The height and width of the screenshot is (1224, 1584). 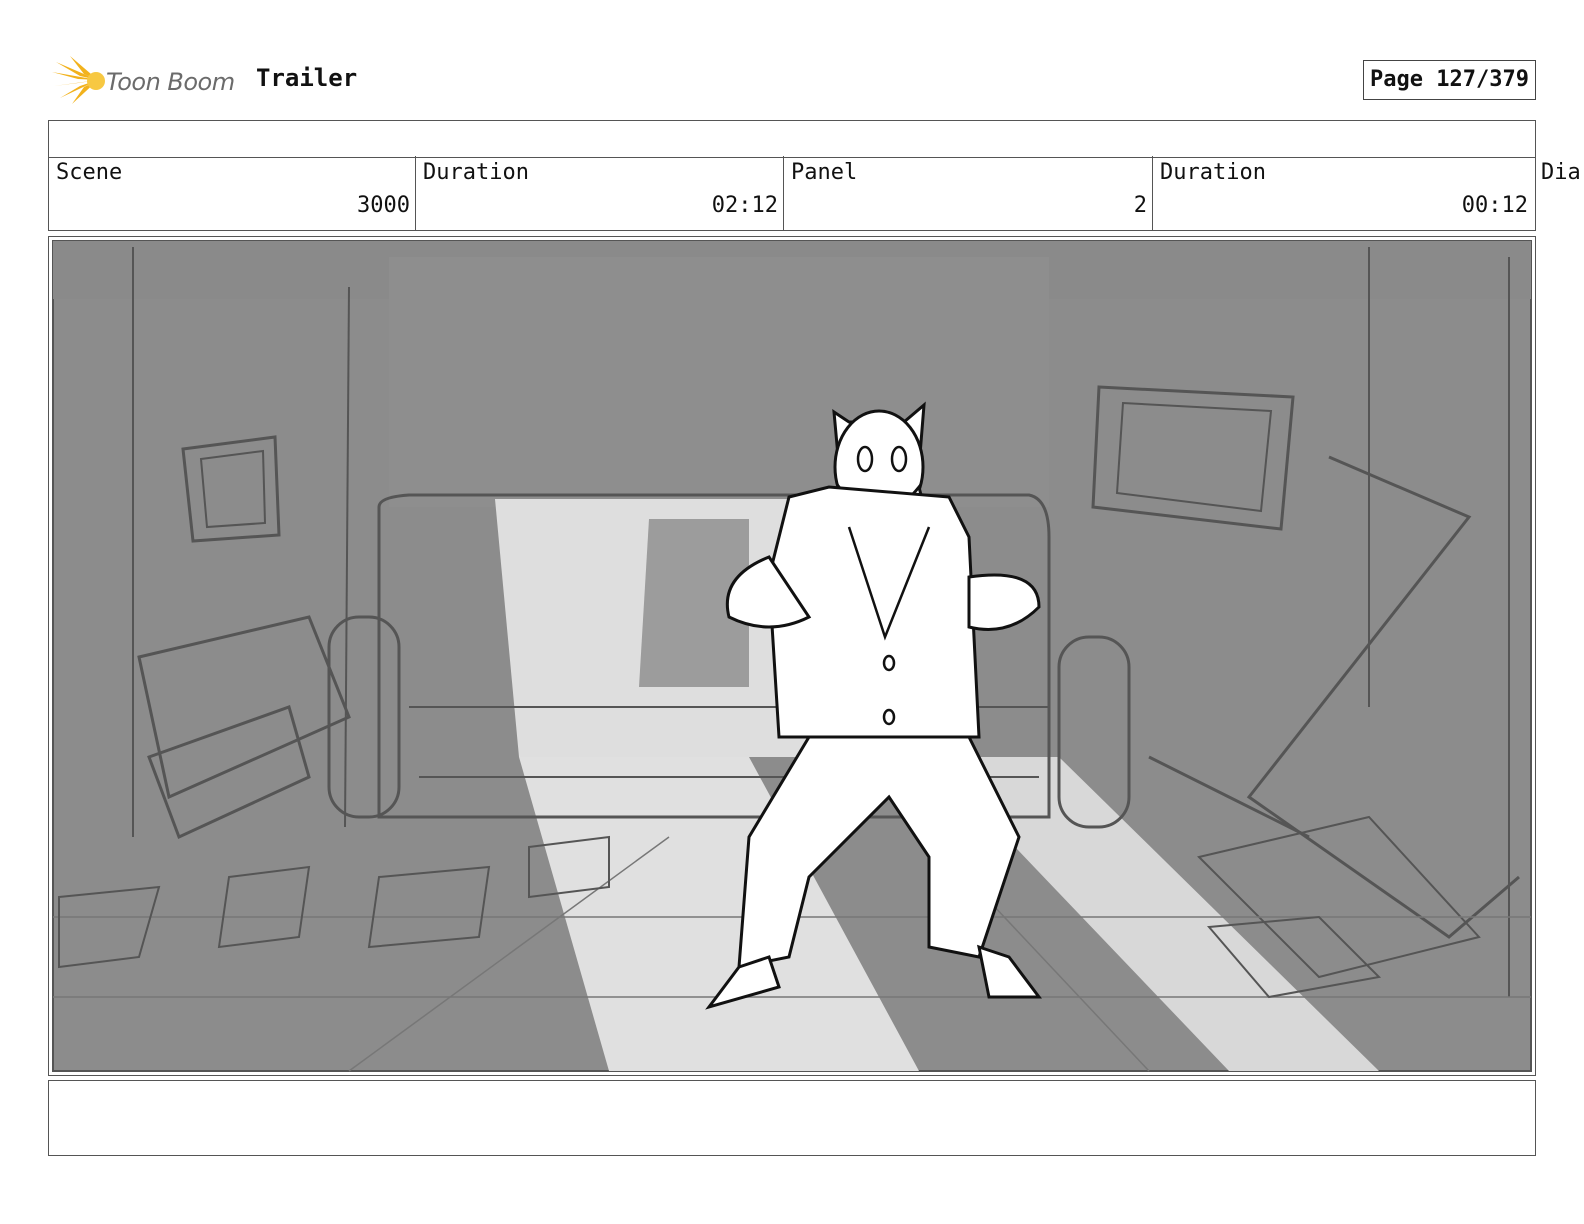 I want to click on panel-duration-cell: Duration 00:12, so click(x=1343, y=193).